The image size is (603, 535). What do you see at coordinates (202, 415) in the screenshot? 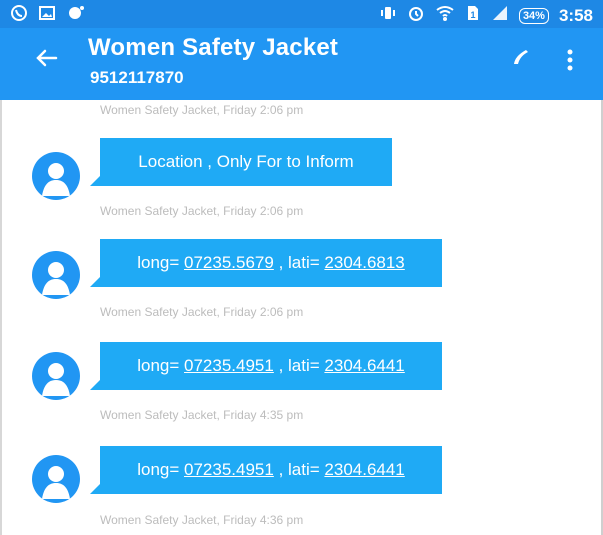
I see `message-timestamp: Women Safety Jacket, Friday 4:35 pm` at bounding box center [202, 415].